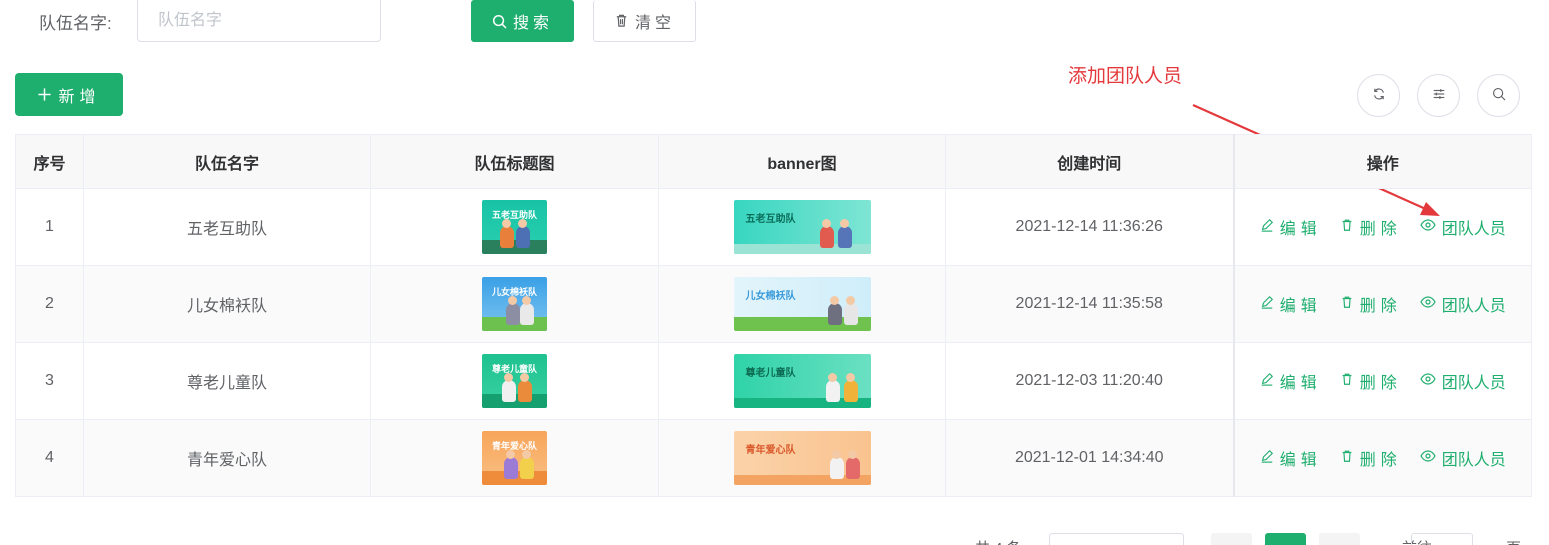 The image size is (1549, 545). I want to click on search-button: 搜索, so click(522, 21).